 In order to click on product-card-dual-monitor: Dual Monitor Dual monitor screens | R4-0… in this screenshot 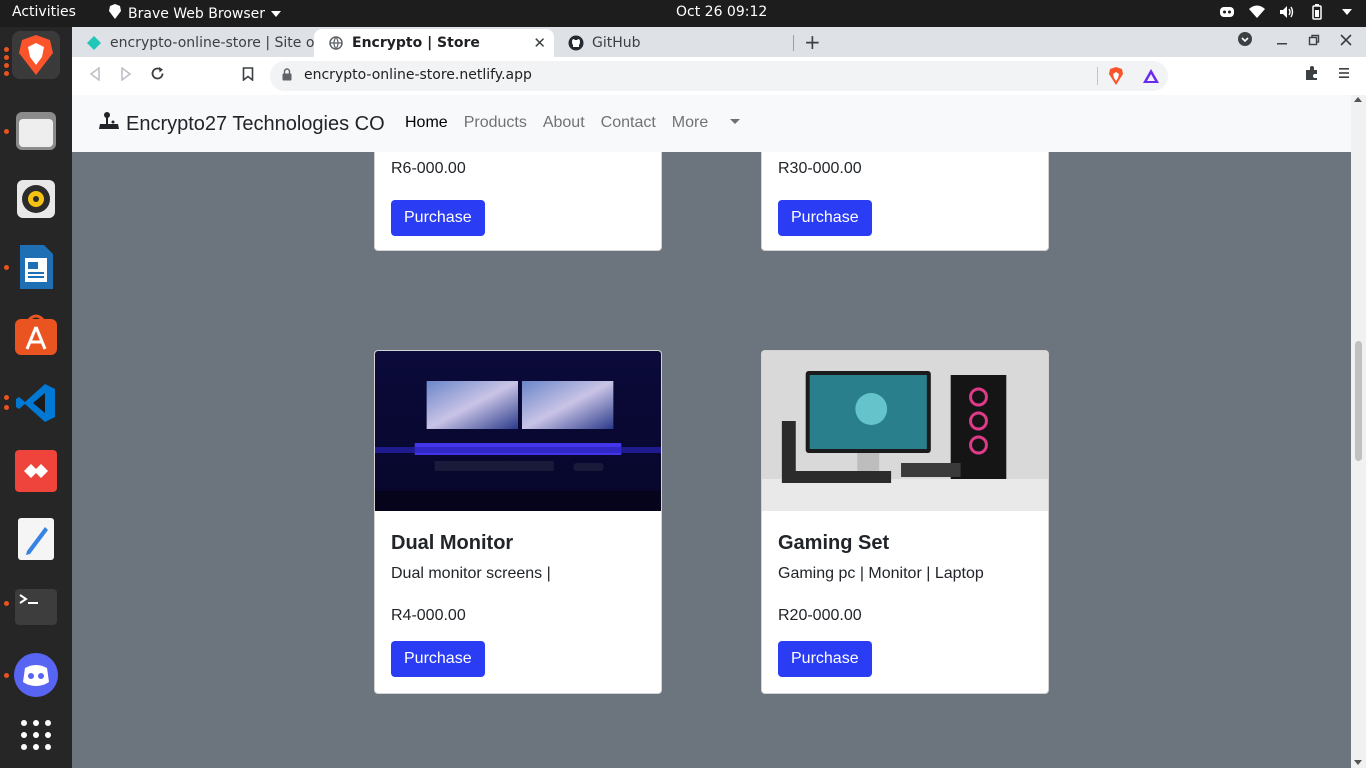, I will do `click(518, 522)`.